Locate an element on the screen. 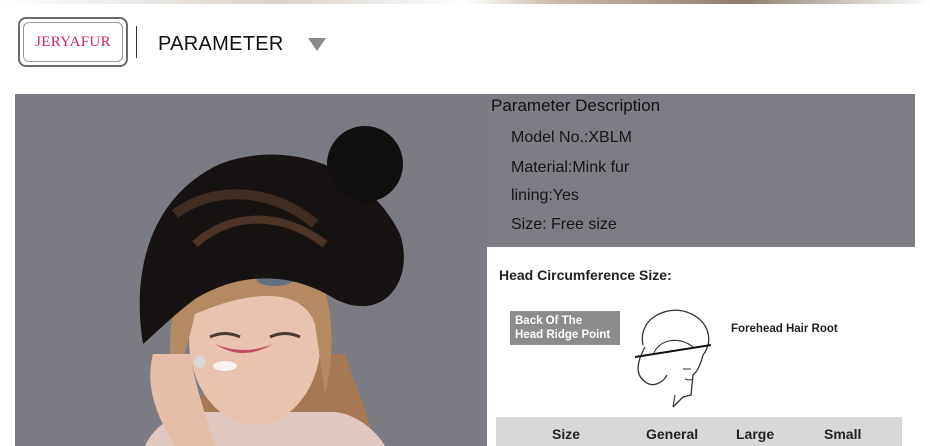  param-size: Size: Free size is located at coordinates (564, 224).